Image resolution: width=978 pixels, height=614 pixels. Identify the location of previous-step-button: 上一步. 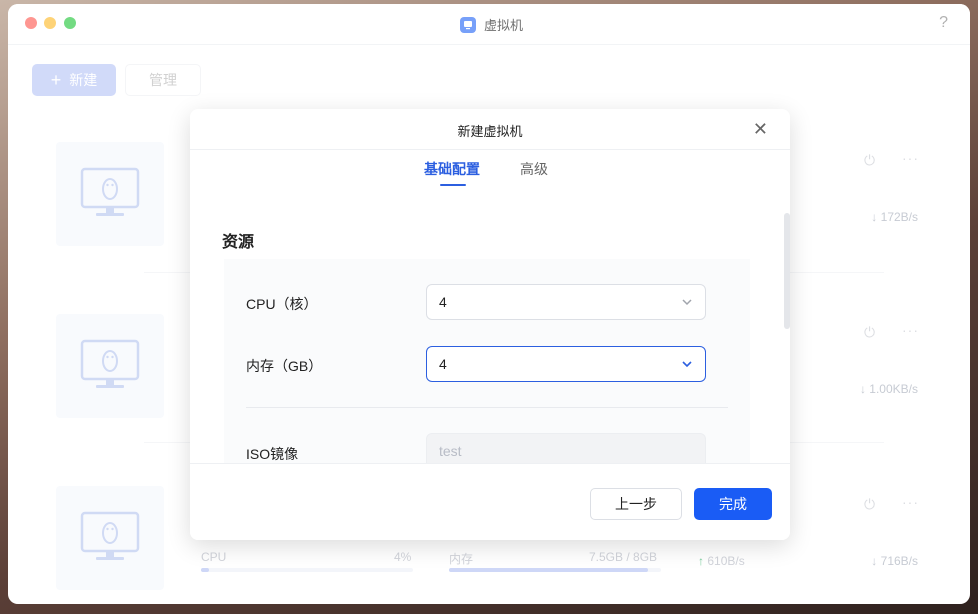
(636, 504).